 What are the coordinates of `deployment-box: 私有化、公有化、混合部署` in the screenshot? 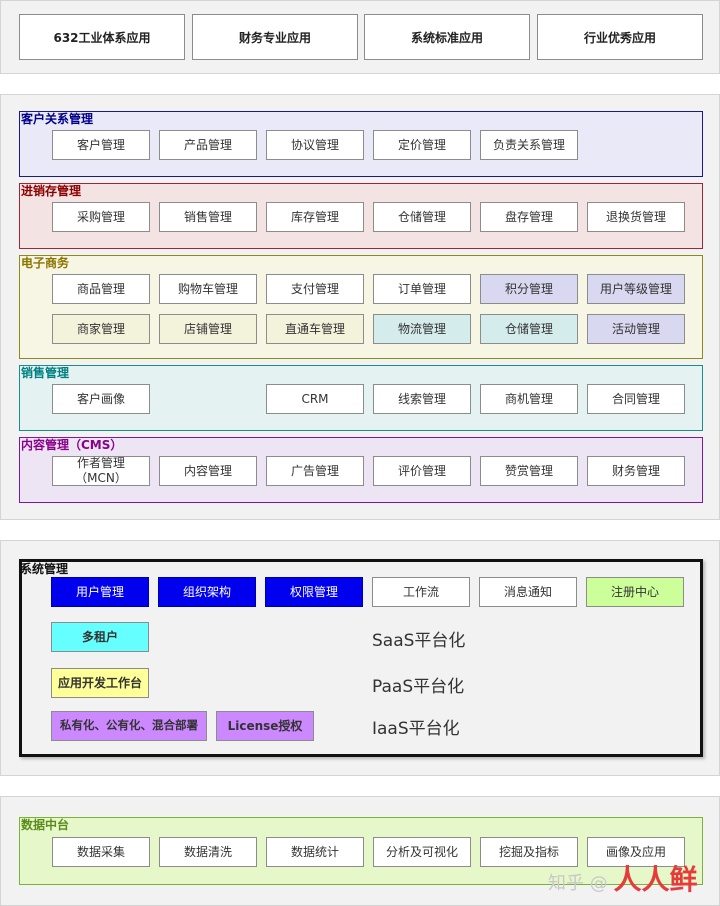 It's located at (129, 726).